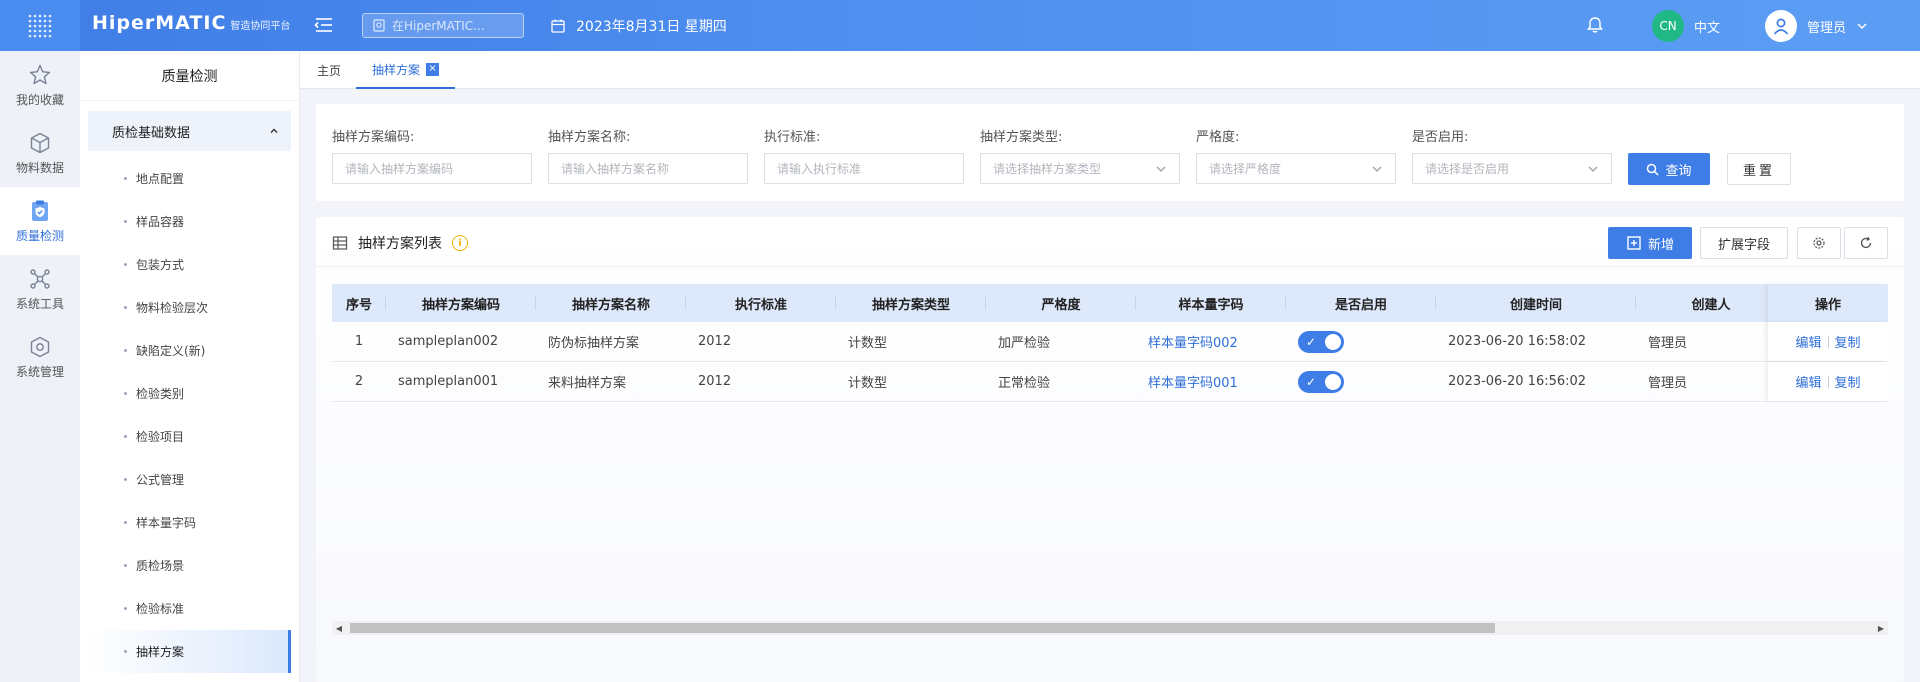 The width and height of the screenshot is (1920, 682). What do you see at coordinates (1517, 341) in the screenshot?
I see `cell-created: 2023-06-20 16:58:02` at bounding box center [1517, 341].